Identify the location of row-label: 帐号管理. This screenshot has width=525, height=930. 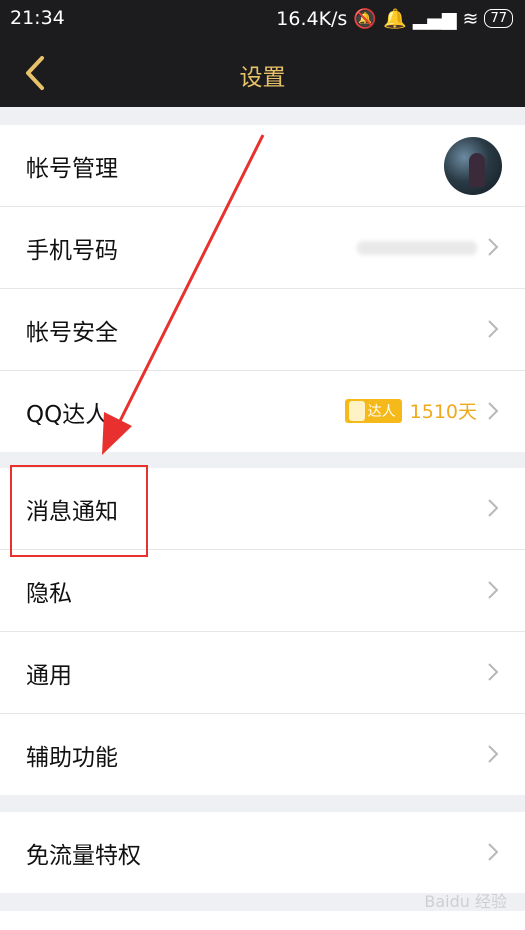
(72, 168).